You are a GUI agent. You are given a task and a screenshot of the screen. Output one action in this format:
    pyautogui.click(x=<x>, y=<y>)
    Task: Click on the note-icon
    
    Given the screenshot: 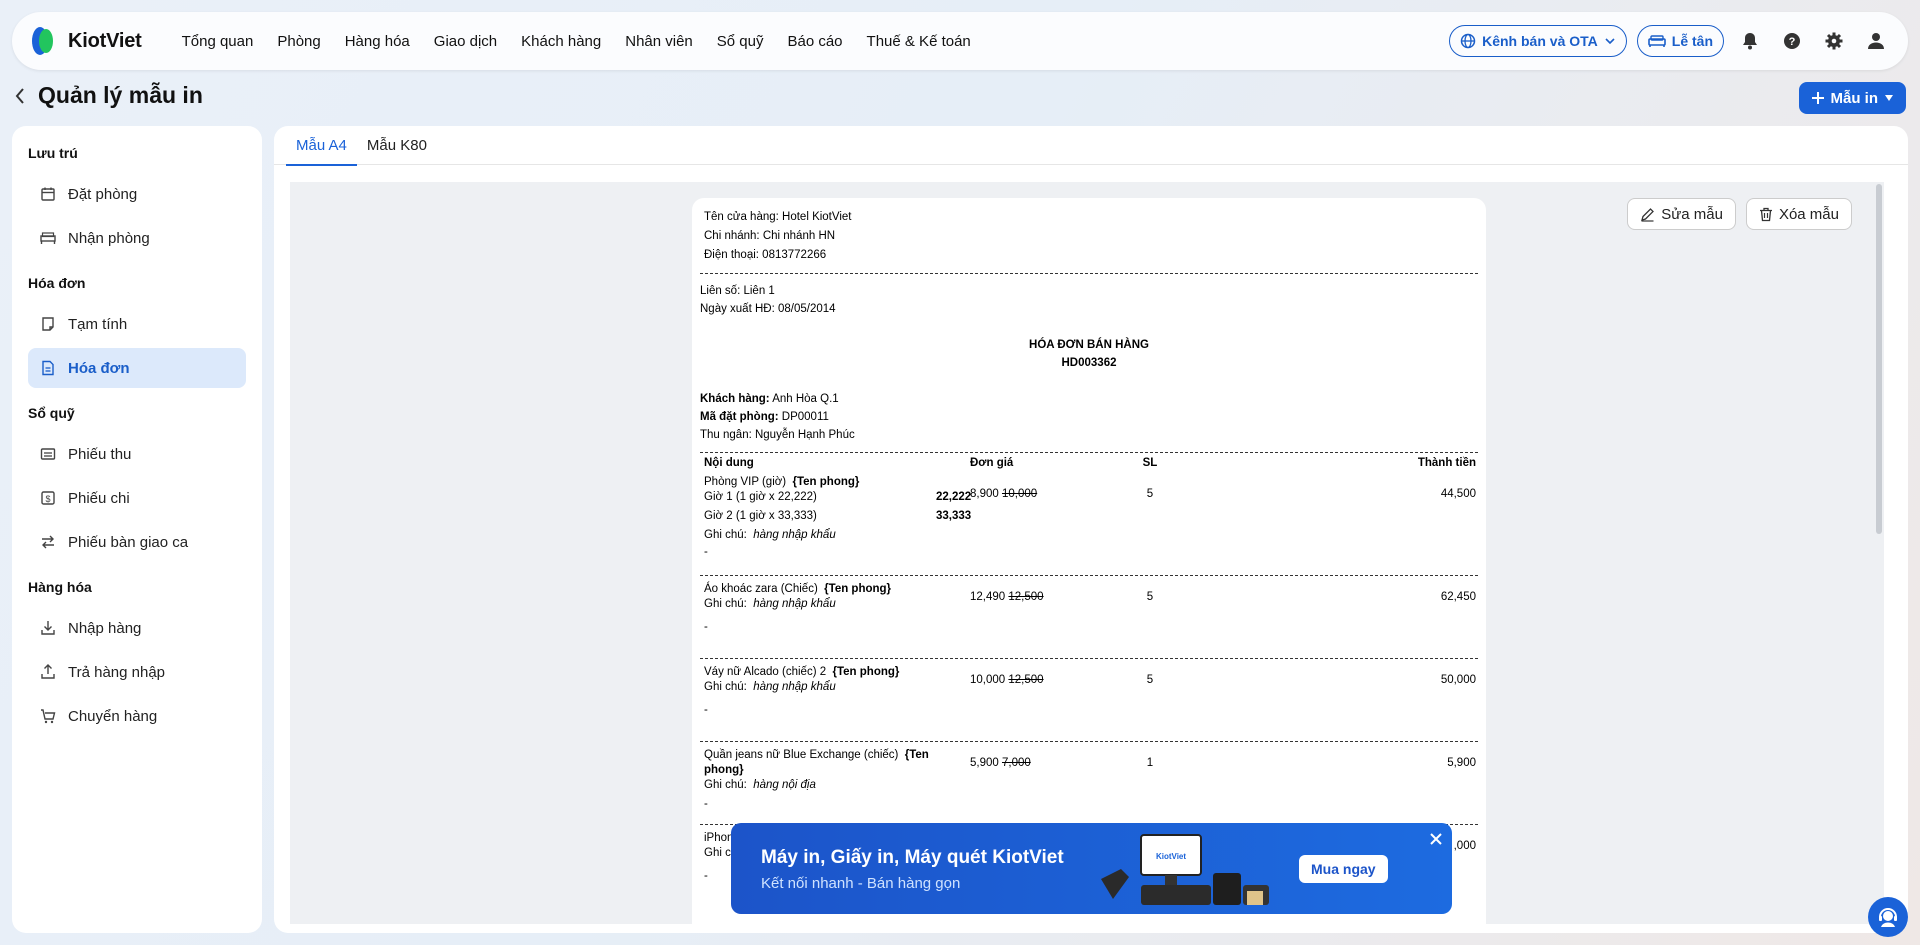 What is the action you would take?
    pyautogui.click(x=48, y=324)
    